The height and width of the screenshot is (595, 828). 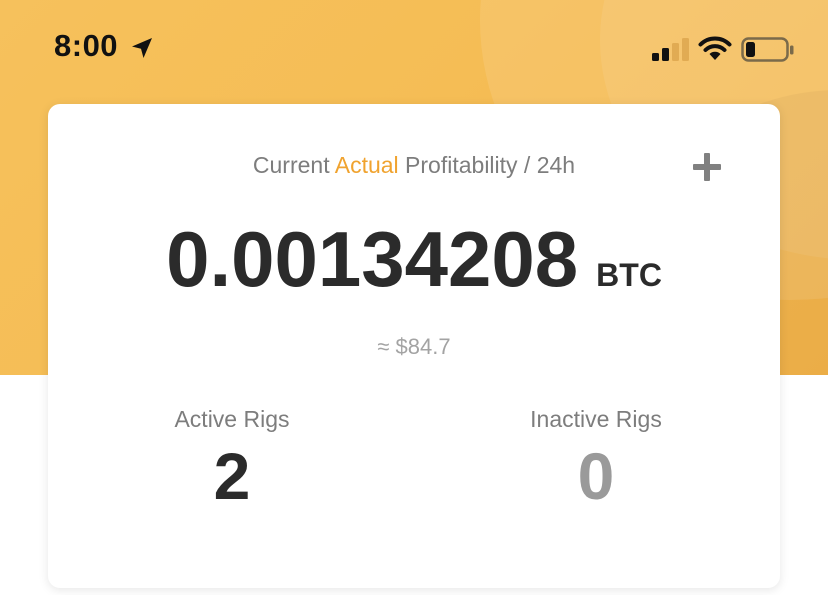 I want to click on add-button, so click(x=707, y=167).